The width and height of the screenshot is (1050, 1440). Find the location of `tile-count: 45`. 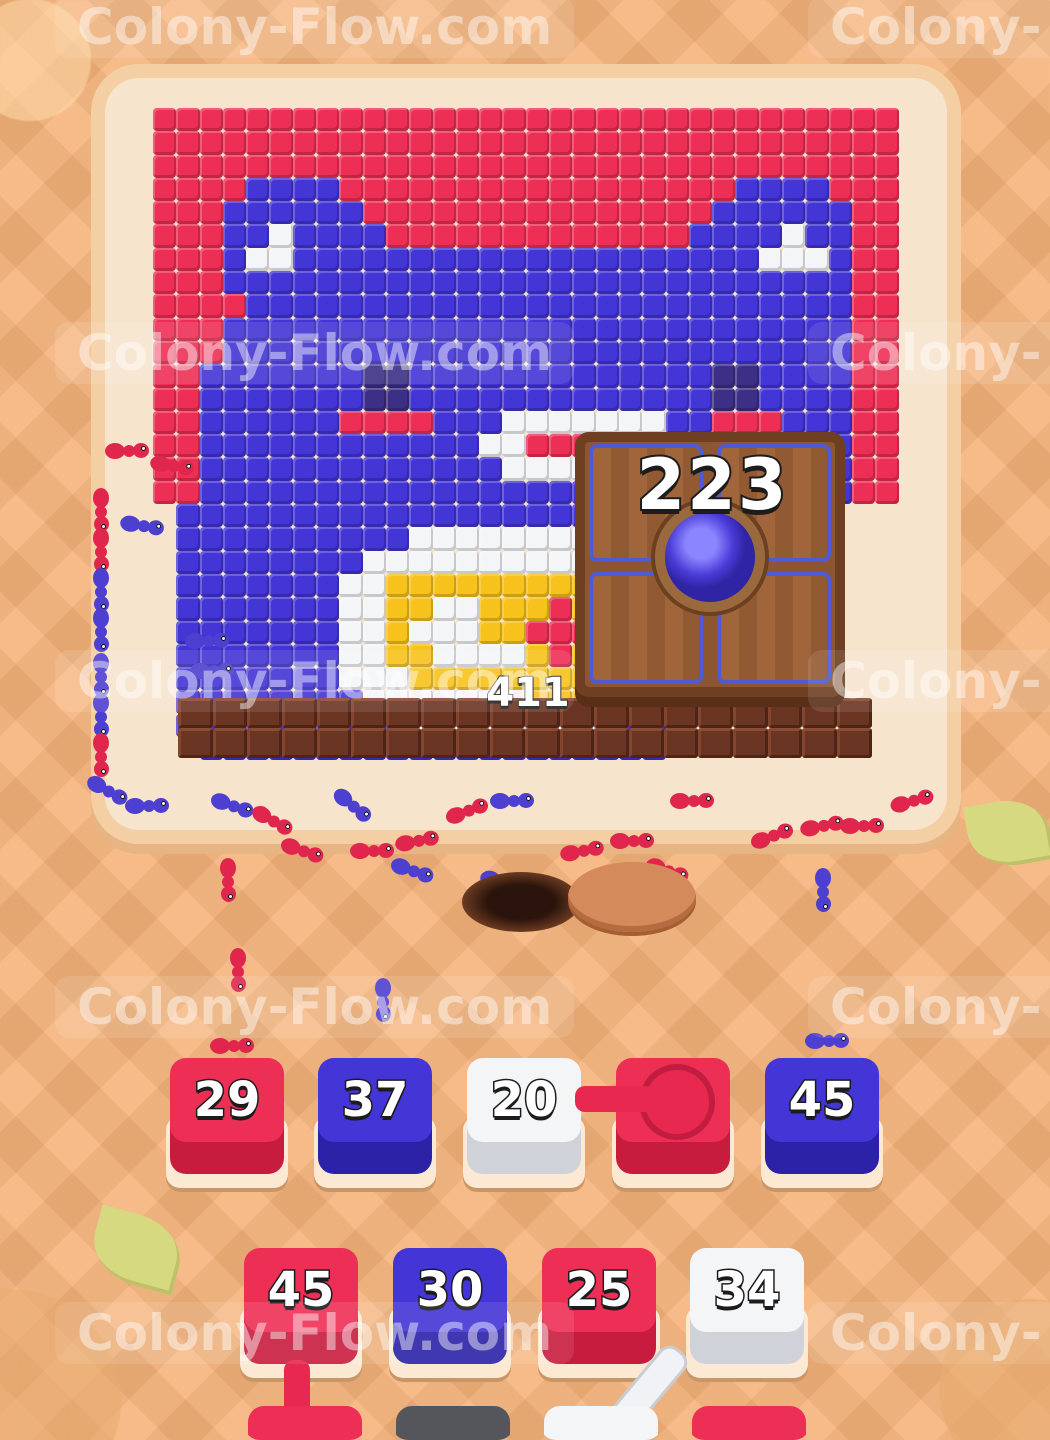

tile-count: 45 is located at coordinates (822, 1100).